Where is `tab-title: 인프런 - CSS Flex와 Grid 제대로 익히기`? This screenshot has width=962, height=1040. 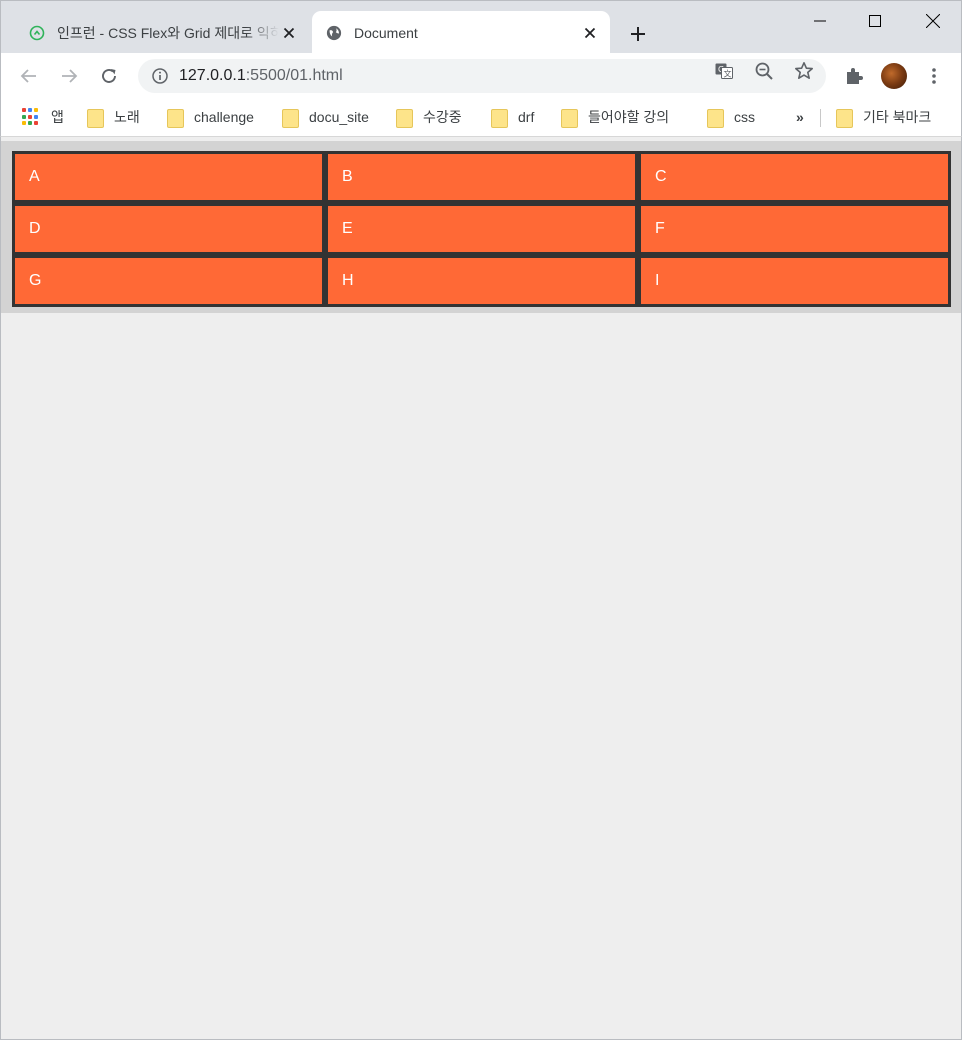
tab-title: 인프런 - CSS Flex와 Grid 제대로 익히기 is located at coordinates (168, 32).